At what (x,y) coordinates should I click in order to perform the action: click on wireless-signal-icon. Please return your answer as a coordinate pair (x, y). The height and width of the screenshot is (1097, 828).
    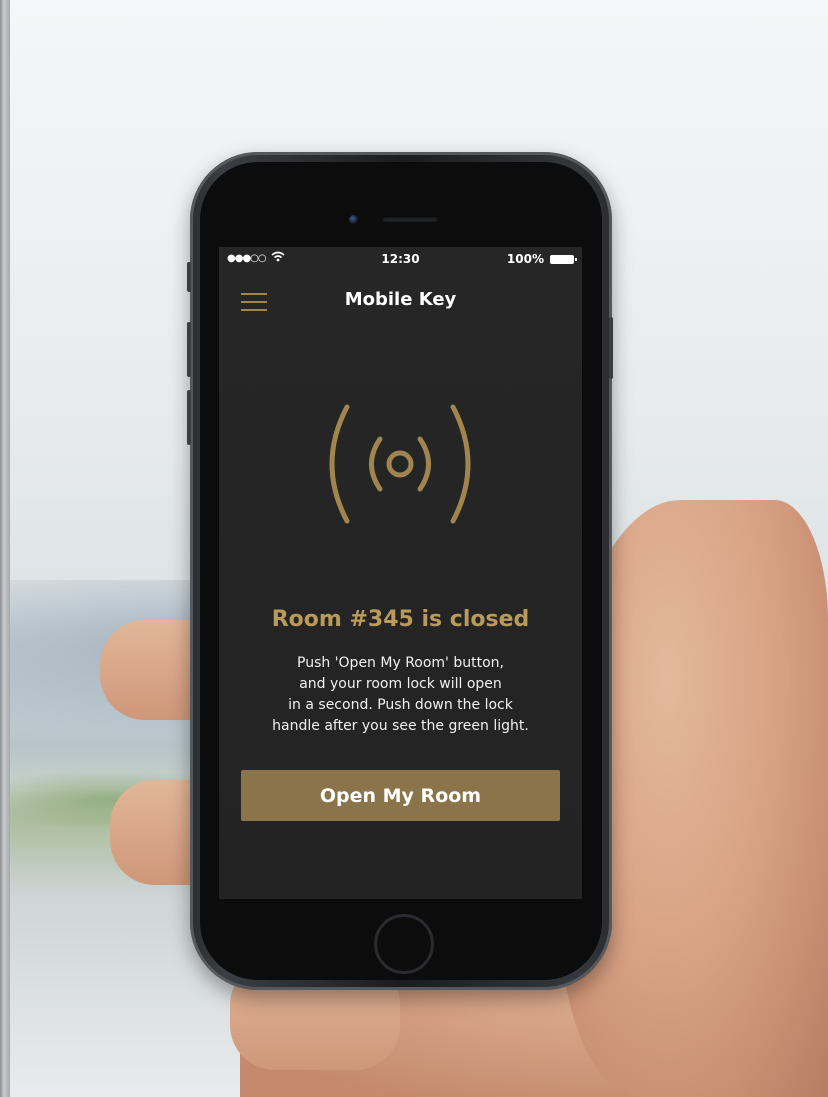
    Looking at the image, I should click on (400, 464).